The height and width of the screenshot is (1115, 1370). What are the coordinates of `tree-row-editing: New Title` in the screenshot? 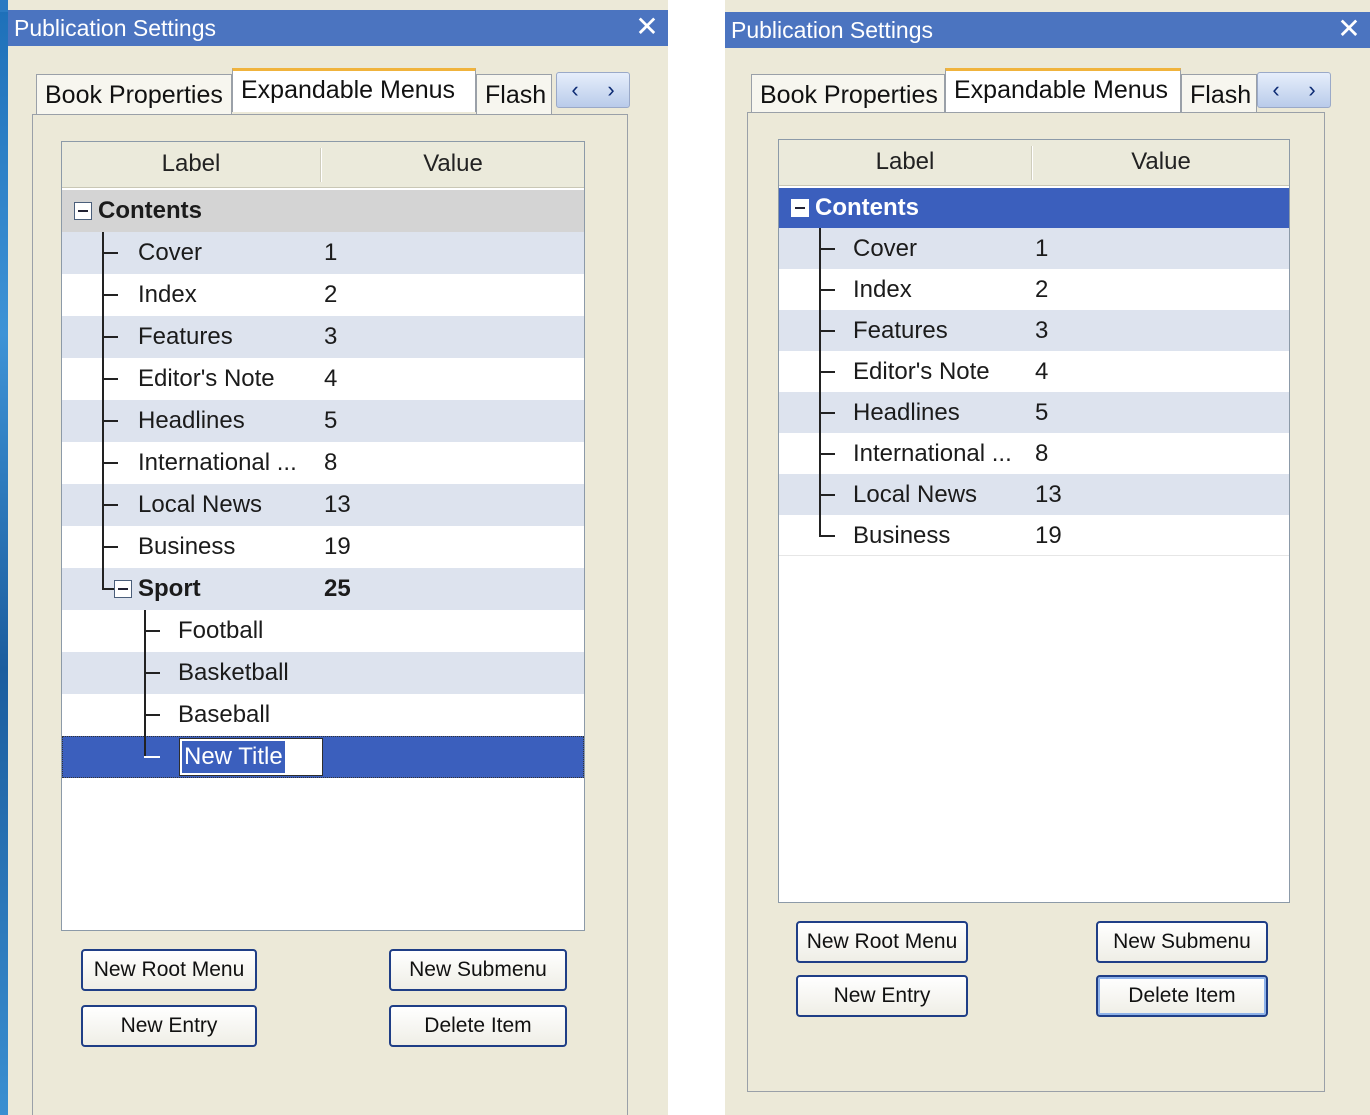 It's located at (323, 757).